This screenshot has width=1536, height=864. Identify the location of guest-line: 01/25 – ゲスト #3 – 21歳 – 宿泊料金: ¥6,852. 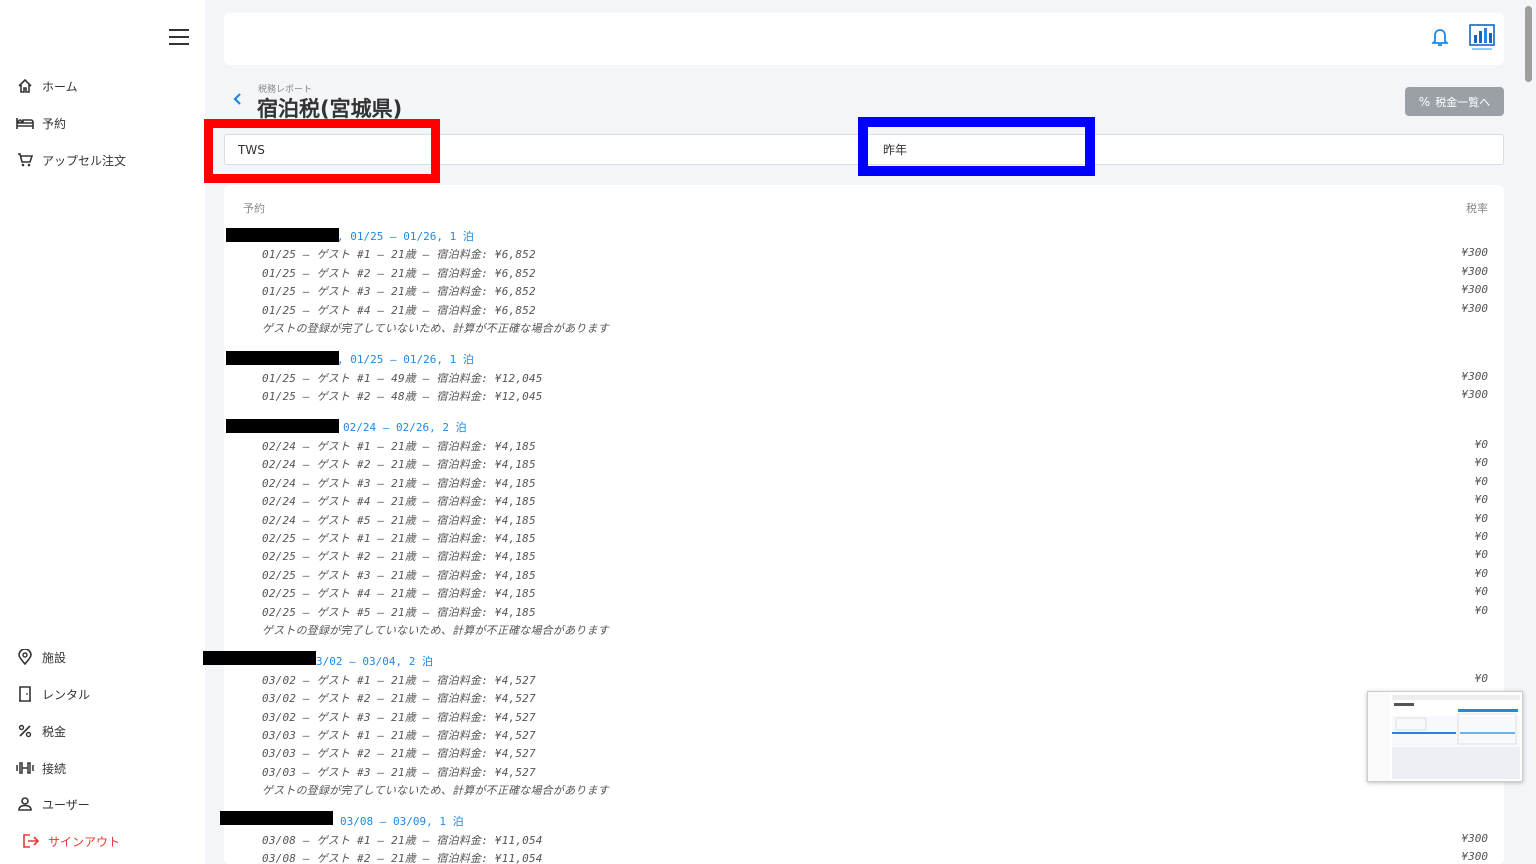
(399, 291).